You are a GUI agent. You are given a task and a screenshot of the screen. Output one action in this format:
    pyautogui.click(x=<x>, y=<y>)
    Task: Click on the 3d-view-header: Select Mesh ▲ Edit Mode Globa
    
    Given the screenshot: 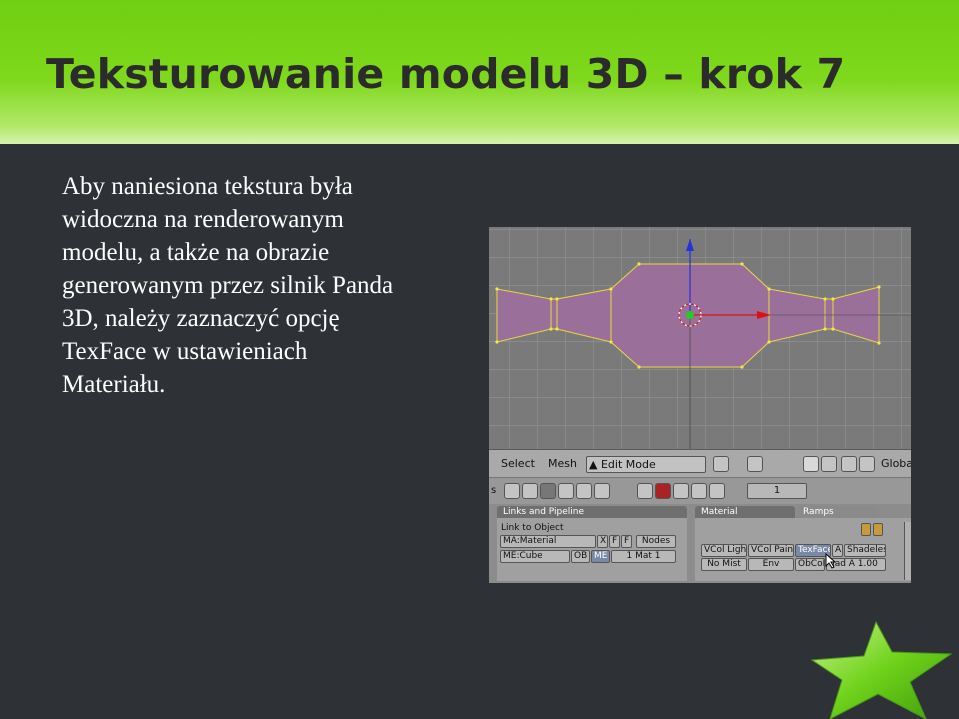 What is the action you would take?
    pyautogui.click(x=700, y=463)
    